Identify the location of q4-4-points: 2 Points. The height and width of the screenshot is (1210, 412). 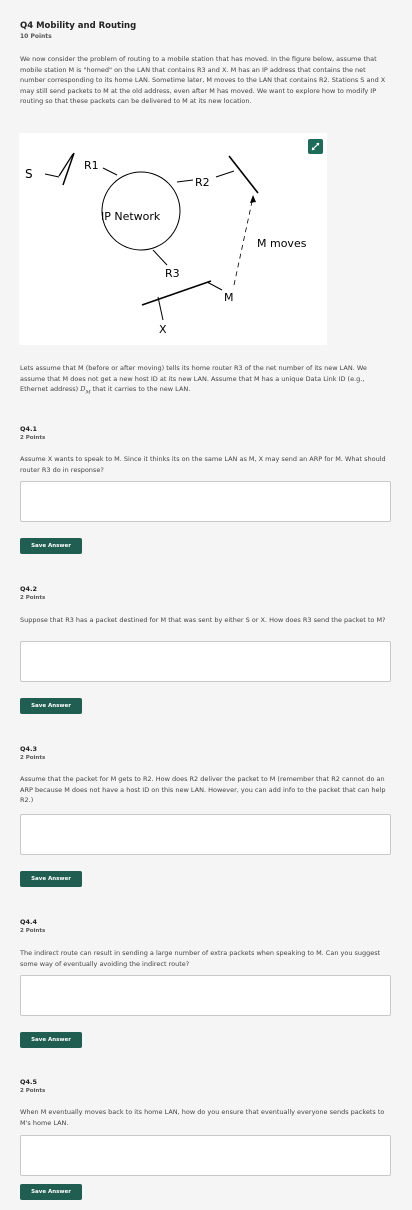
(33, 931).